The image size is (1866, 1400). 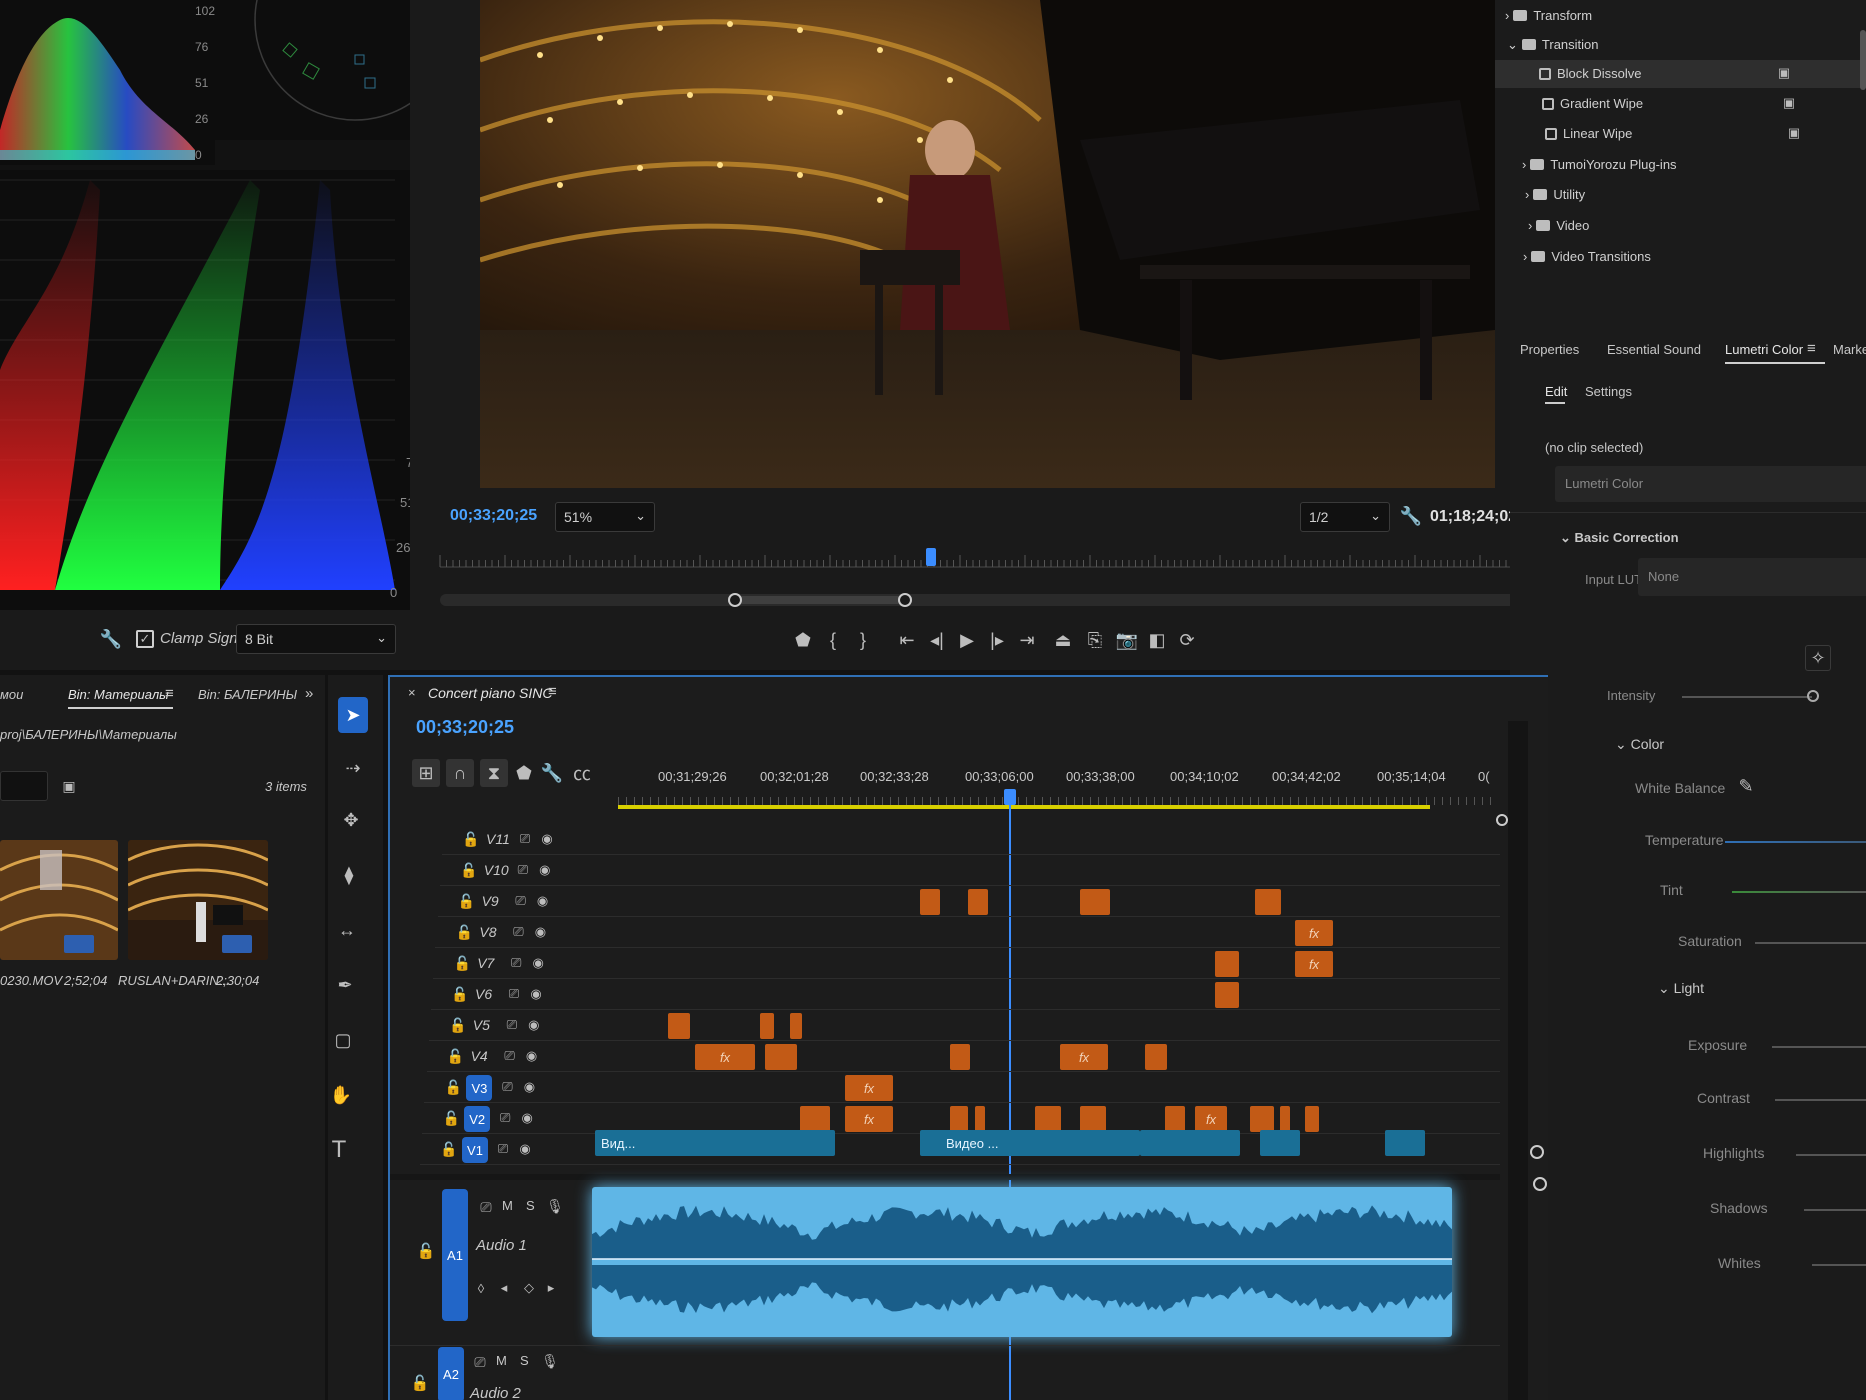 What do you see at coordinates (1345, 517) in the screenshot?
I see `resolution-select: 1/2 ⌄` at bounding box center [1345, 517].